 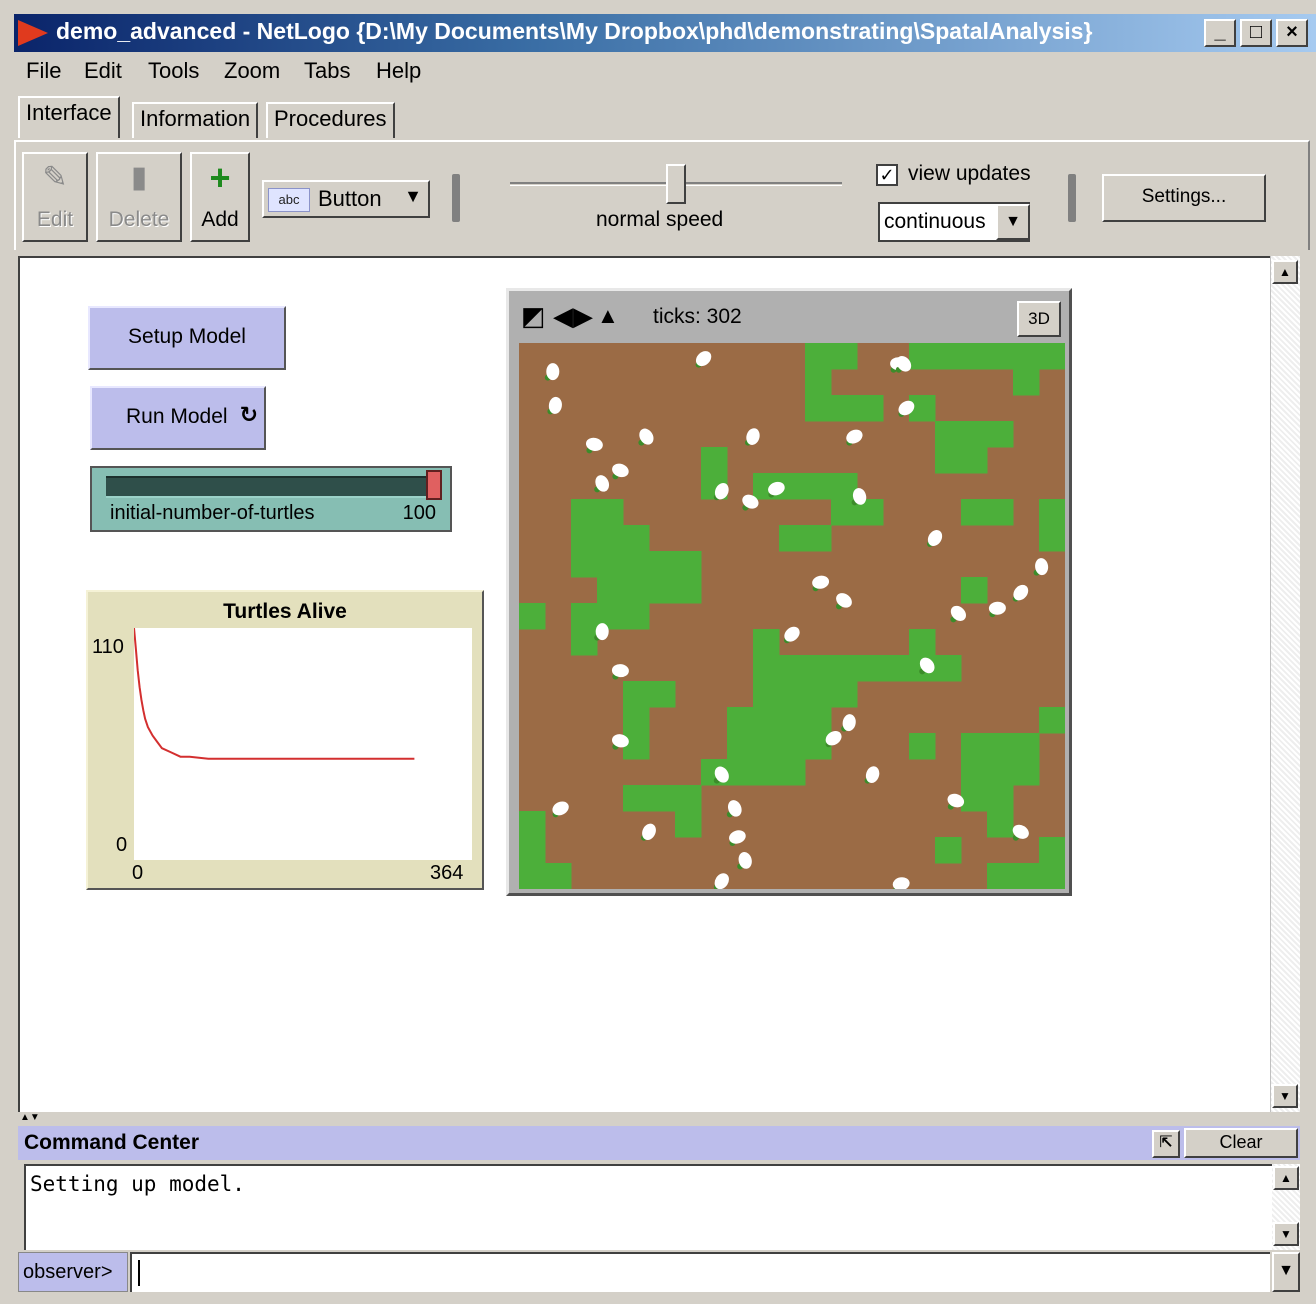 I want to click on button-widget-icon: abc, so click(x=289, y=200).